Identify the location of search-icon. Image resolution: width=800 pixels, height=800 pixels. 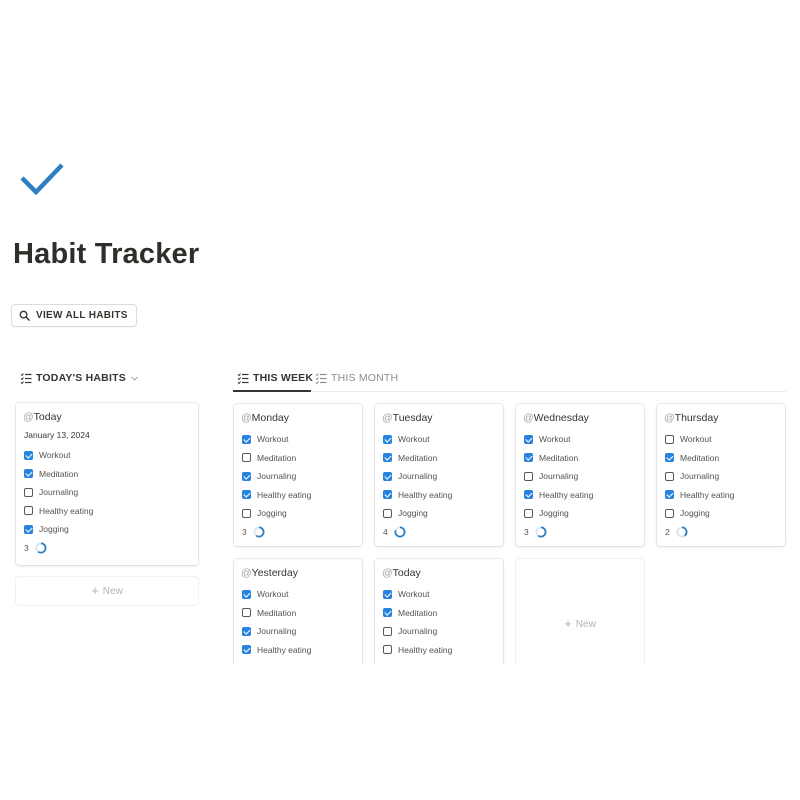
(24, 315).